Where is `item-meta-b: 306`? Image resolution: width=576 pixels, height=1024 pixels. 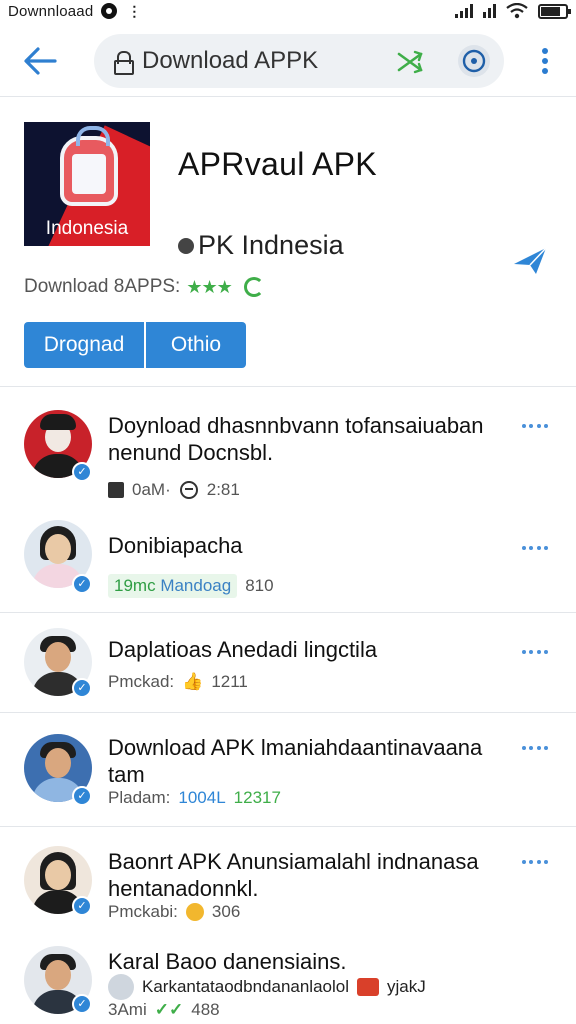
item-meta-b: 306 is located at coordinates (226, 911).